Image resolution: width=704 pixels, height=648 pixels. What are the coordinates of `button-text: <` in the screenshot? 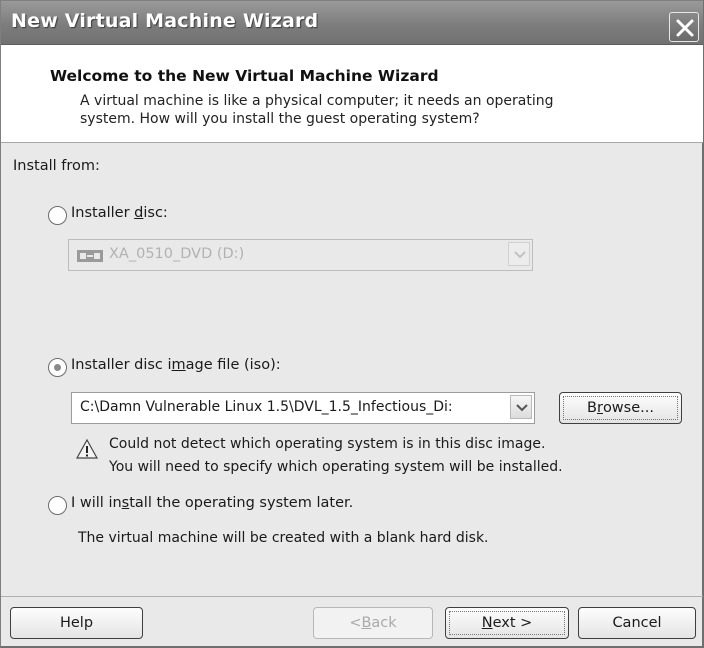 It's located at (355, 623).